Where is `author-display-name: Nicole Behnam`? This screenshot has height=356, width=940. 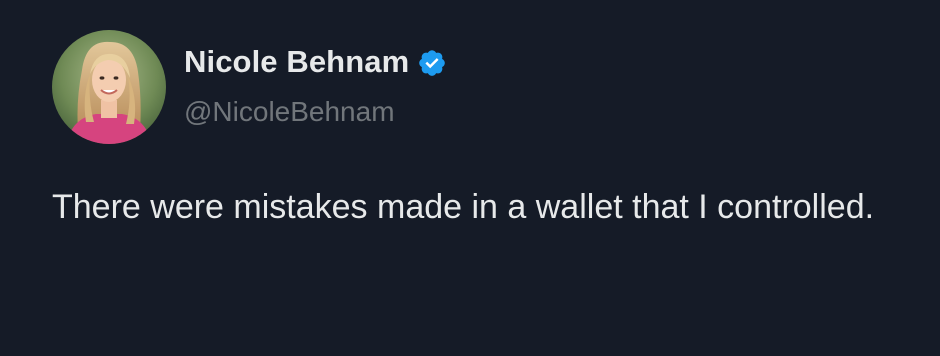
author-display-name: Nicole Behnam is located at coordinates (296, 62).